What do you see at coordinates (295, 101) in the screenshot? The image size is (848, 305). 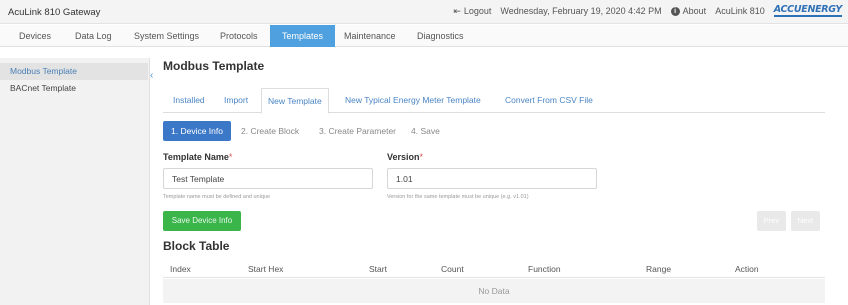 I see `tab-new-template: New Template` at bounding box center [295, 101].